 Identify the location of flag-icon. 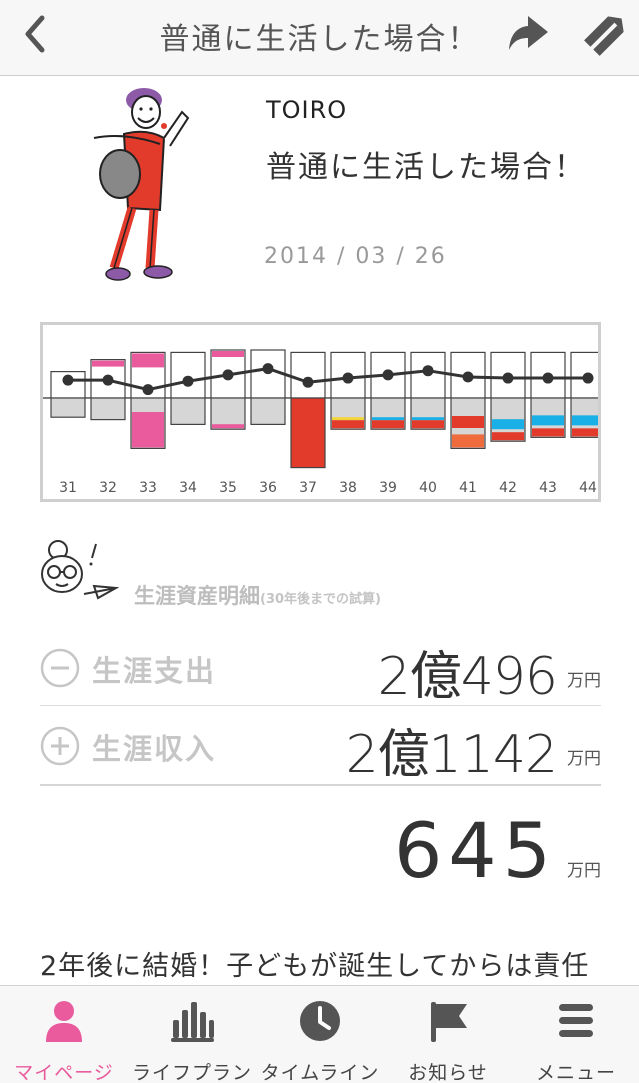
(449, 1022).